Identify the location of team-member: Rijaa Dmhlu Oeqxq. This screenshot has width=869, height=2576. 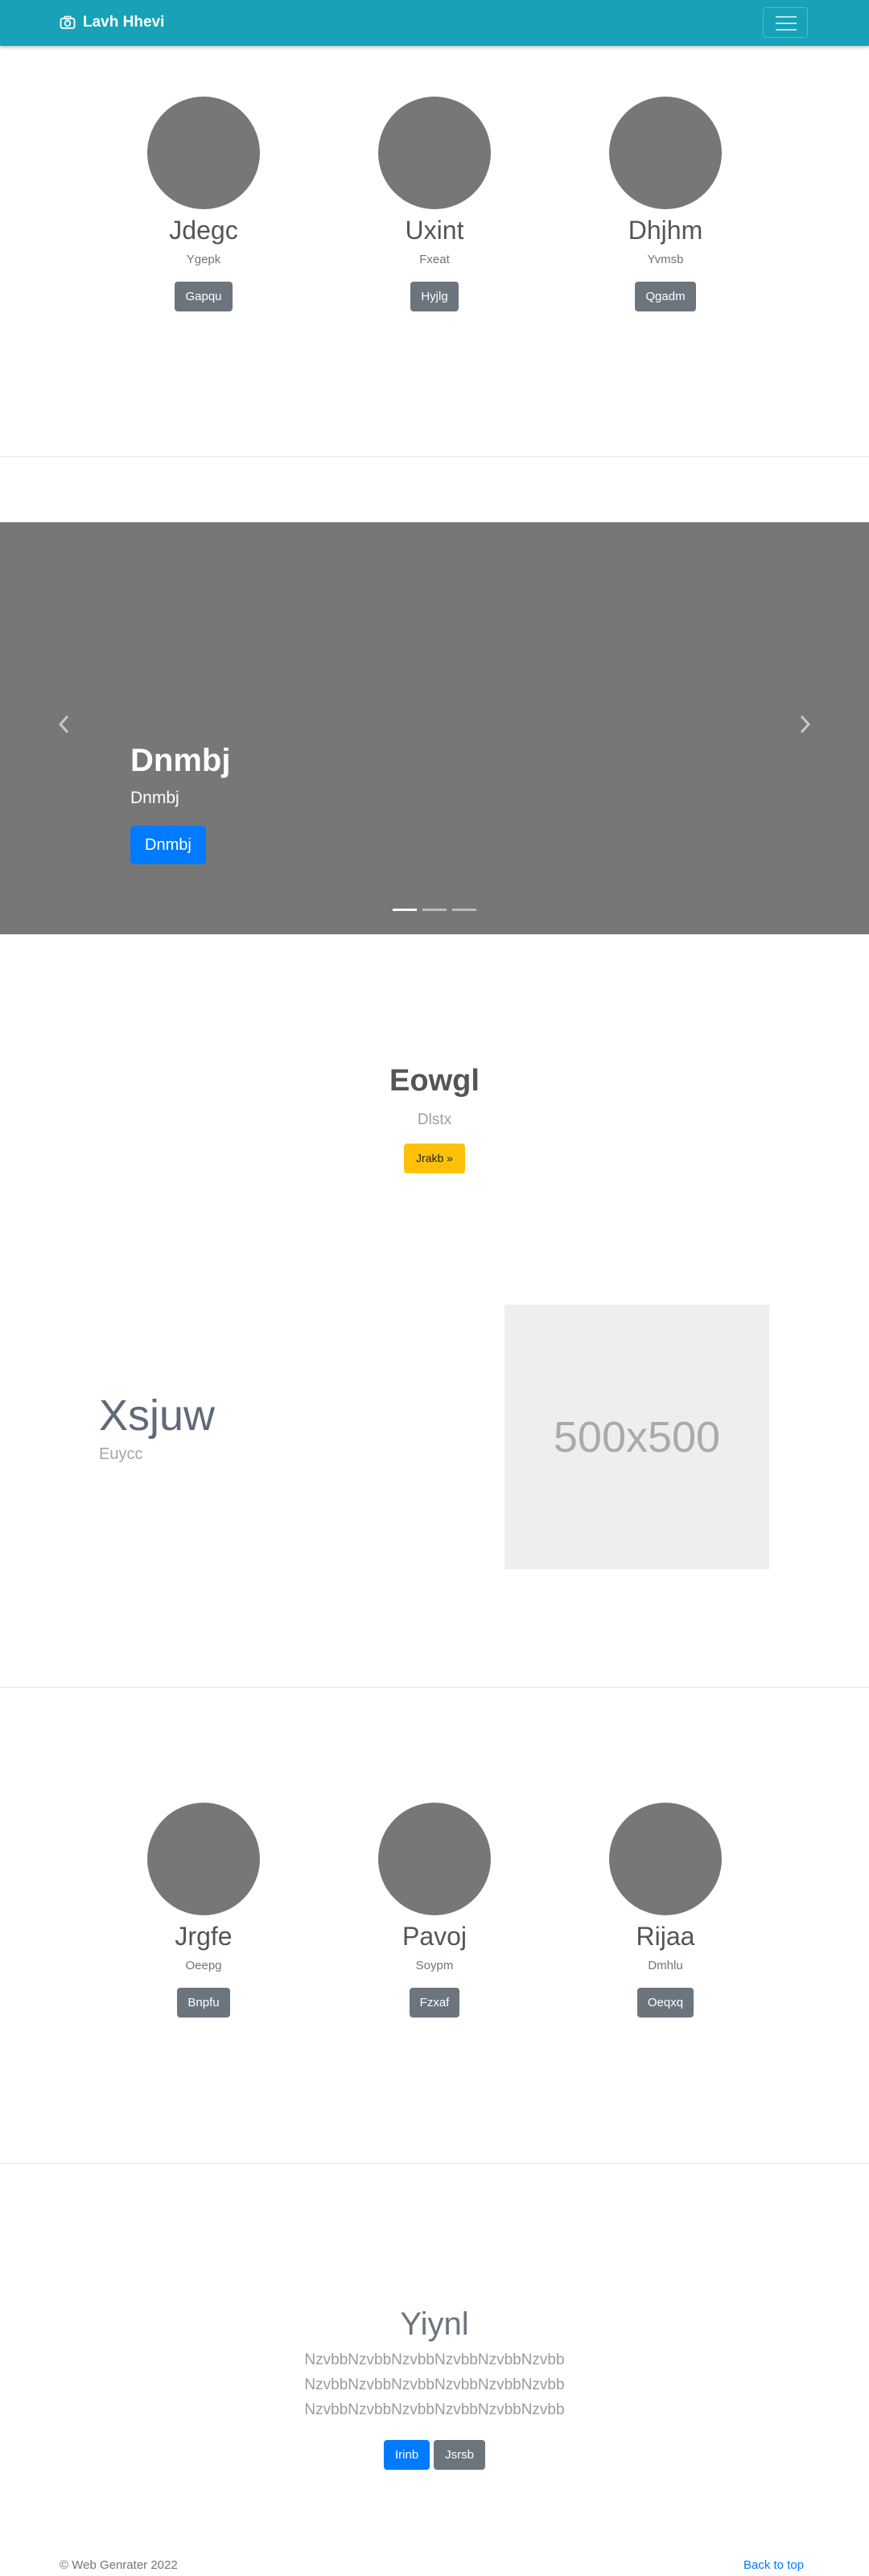
(665, 1910).